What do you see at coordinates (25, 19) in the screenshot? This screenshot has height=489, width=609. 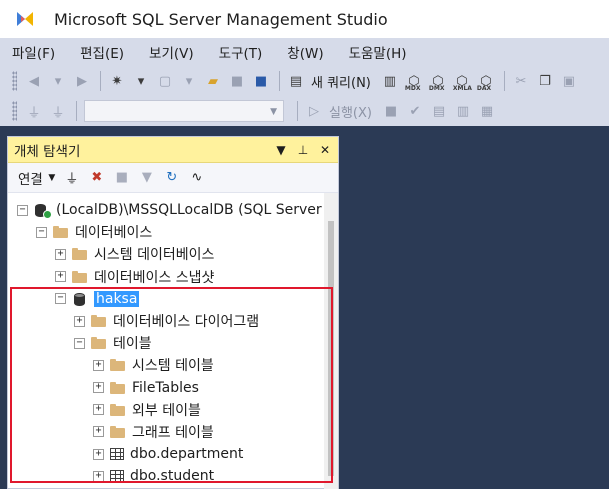 I see `ssms-logo-icon` at bounding box center [25, 19].